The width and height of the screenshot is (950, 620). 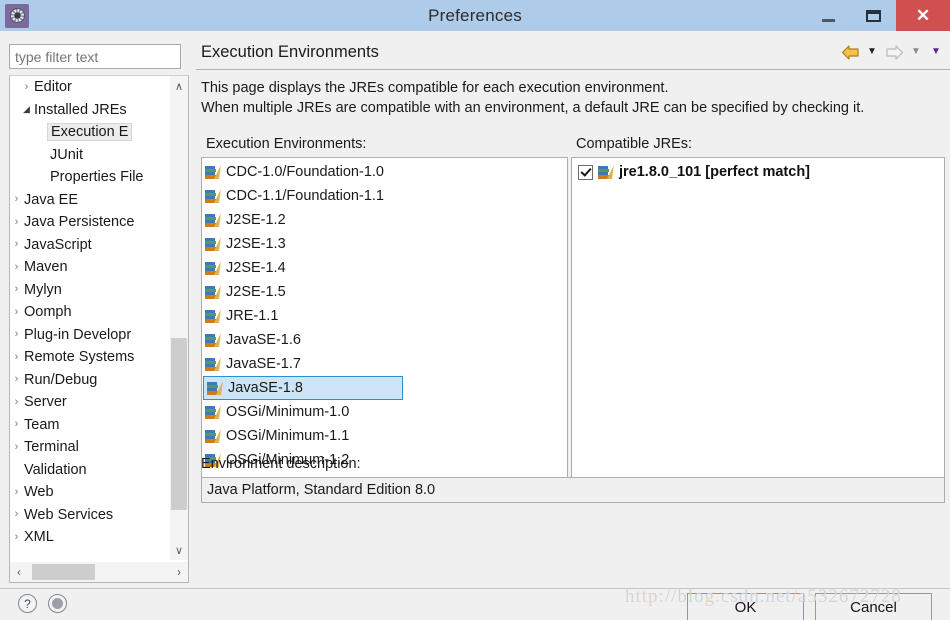 I want to click on default-jre-checkbox, so click(x=585, y=172).